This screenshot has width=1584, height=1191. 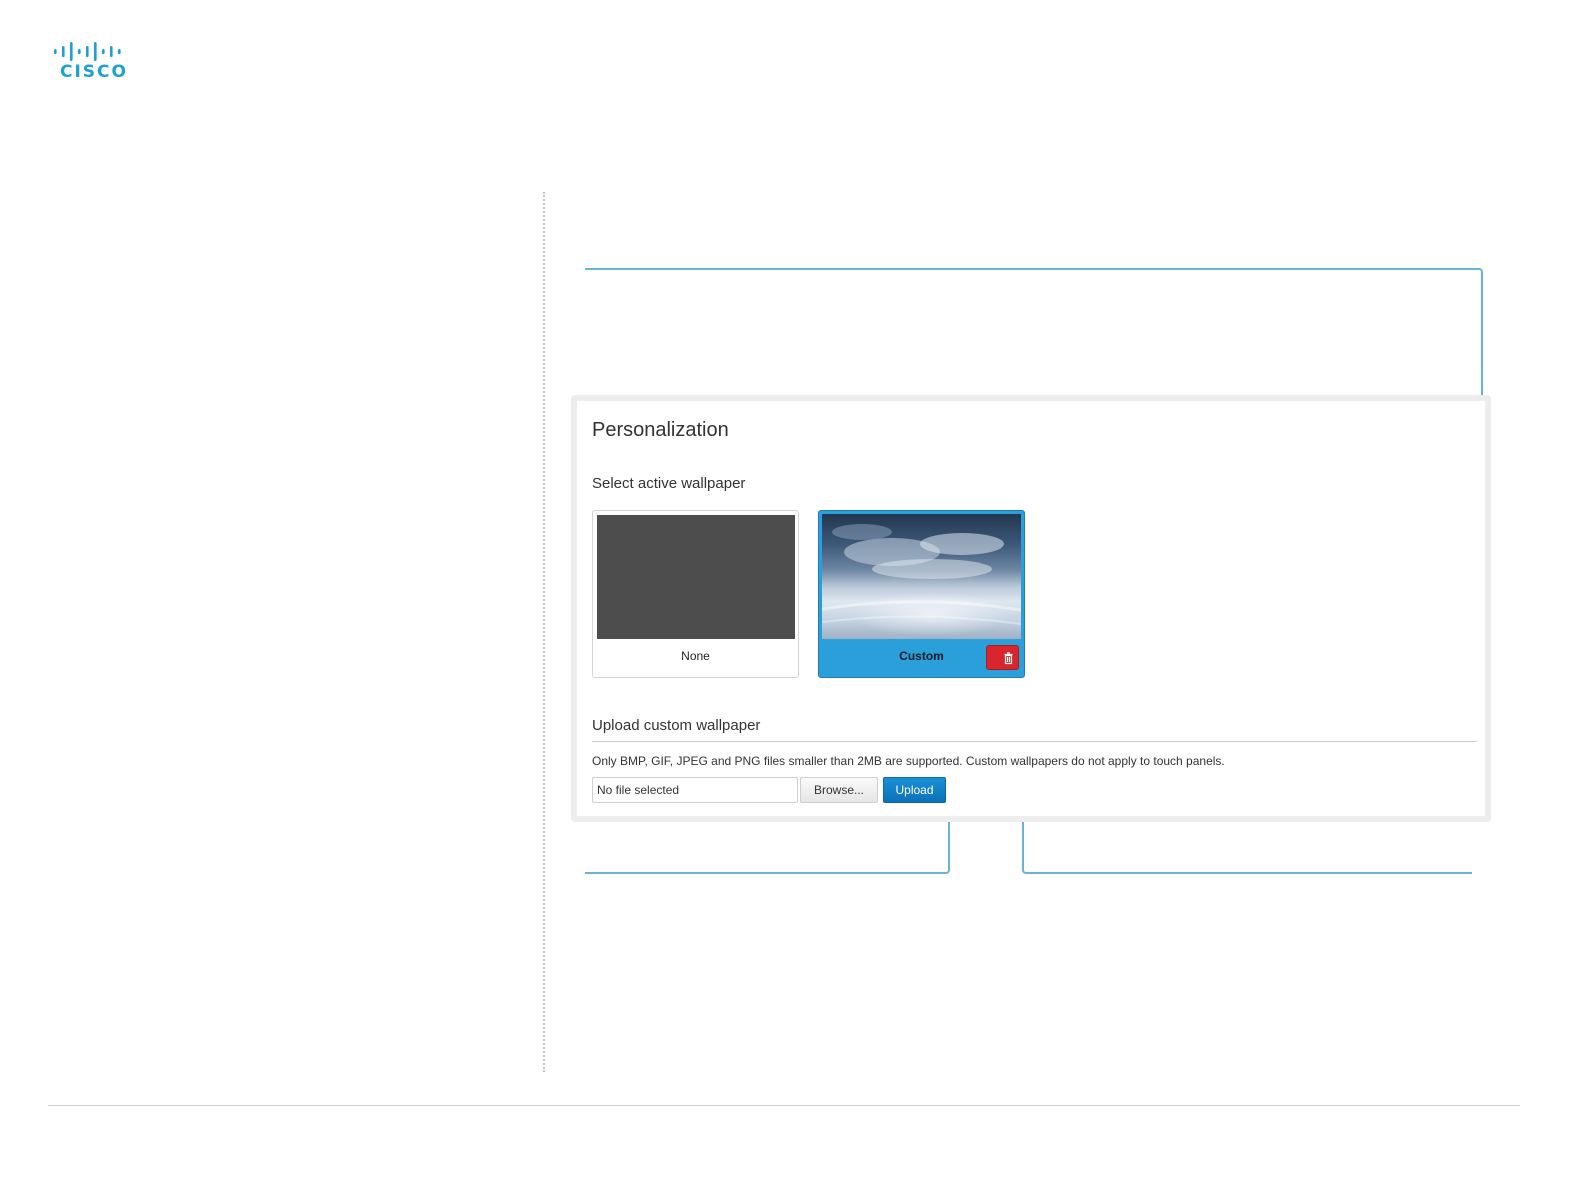 I want to click on wallpaper-option-none: None, so click(x=695, y=594).